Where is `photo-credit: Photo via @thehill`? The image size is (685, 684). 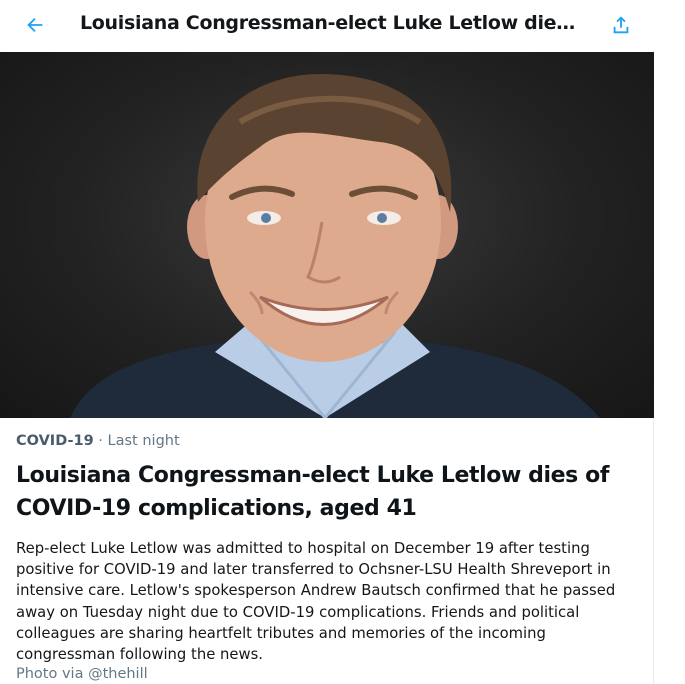 photo-credit: Photo via @thehill is located at coordinates (82, 674).